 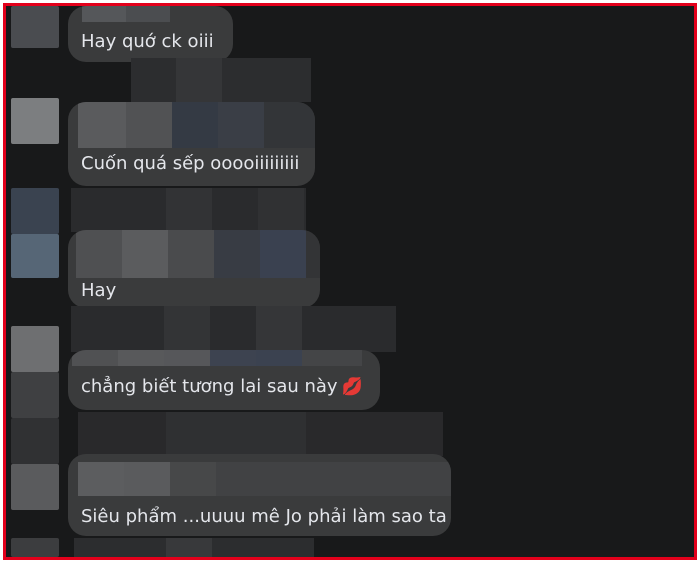 I want to click on comment-text: Hay quớ ck oiii, so click(x=147, y=41).